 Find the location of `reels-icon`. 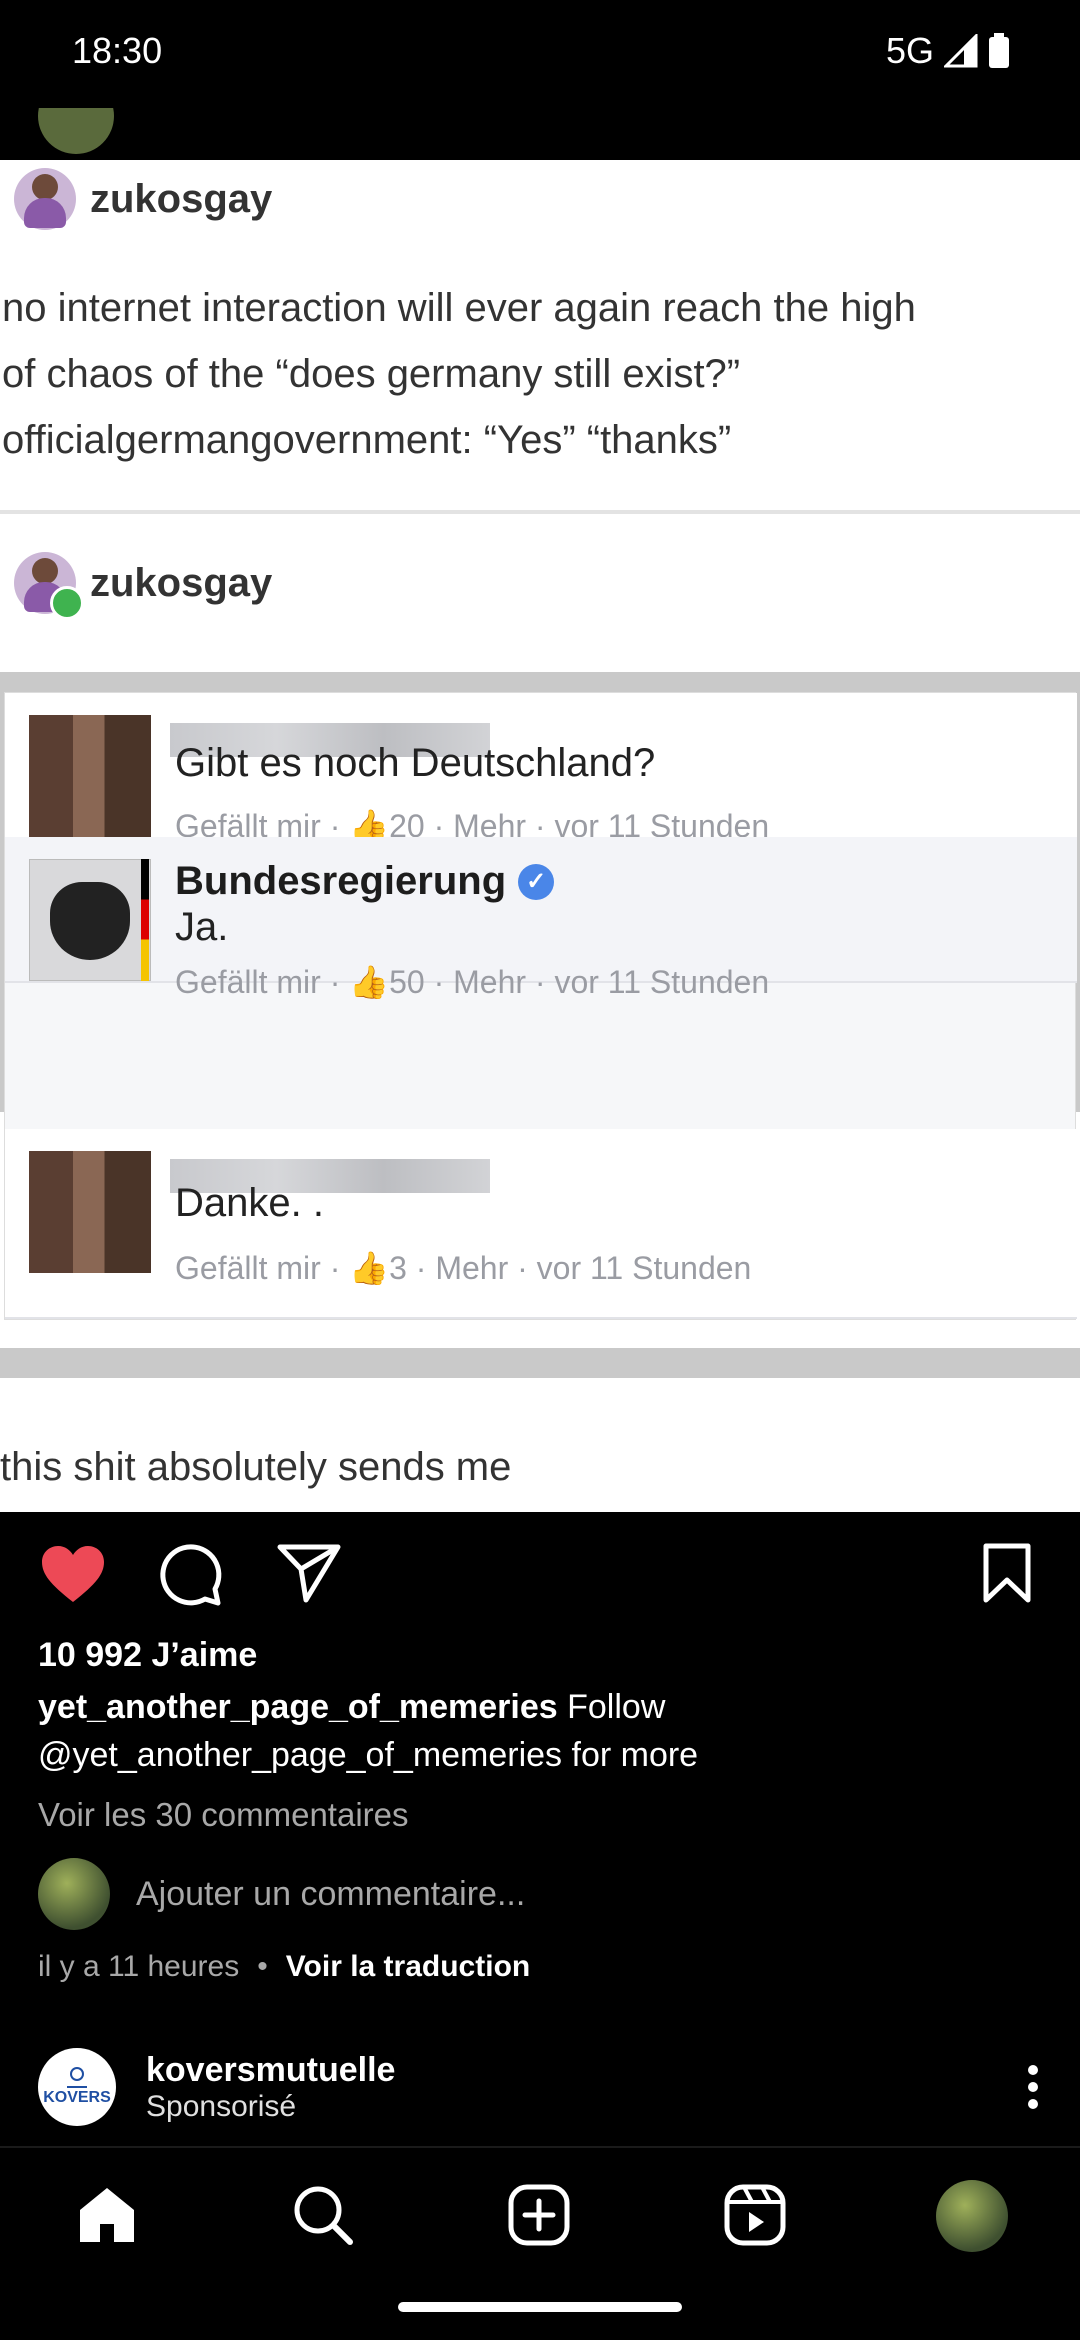

reels-icon is located at coordinates (755, 2215).